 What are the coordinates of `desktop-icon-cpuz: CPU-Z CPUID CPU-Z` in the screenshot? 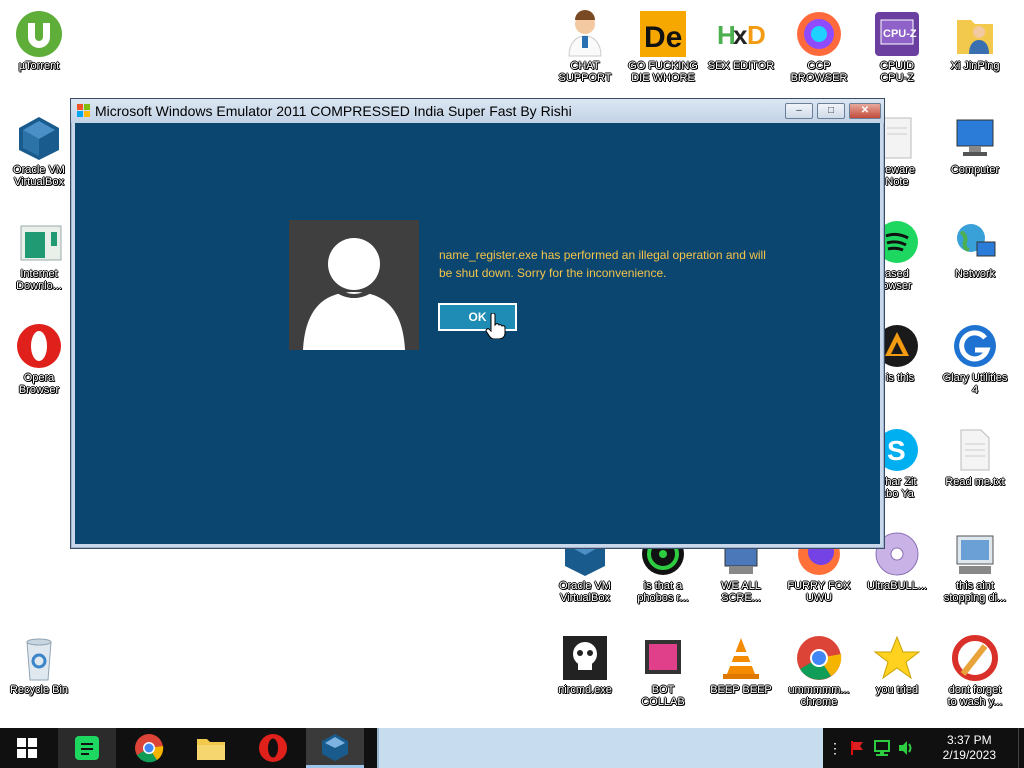 It's located at (897, 44).